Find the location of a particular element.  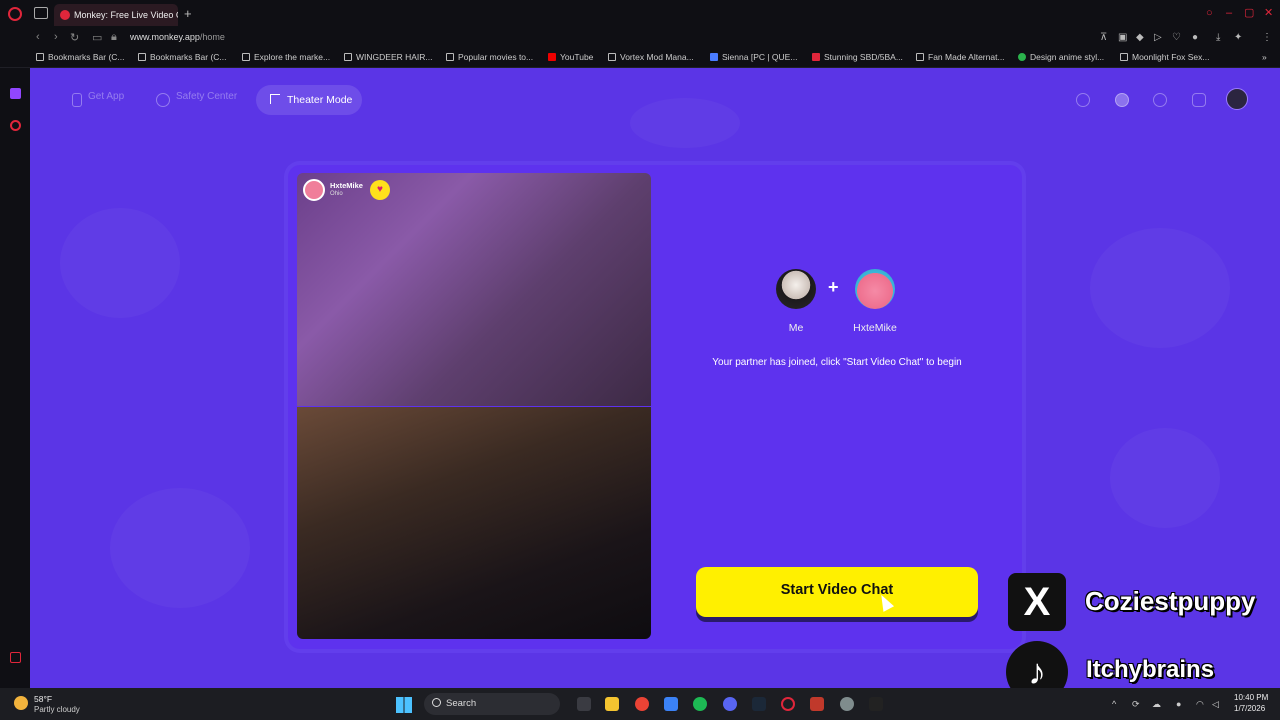

self-video is located at coordinates (474, 523).